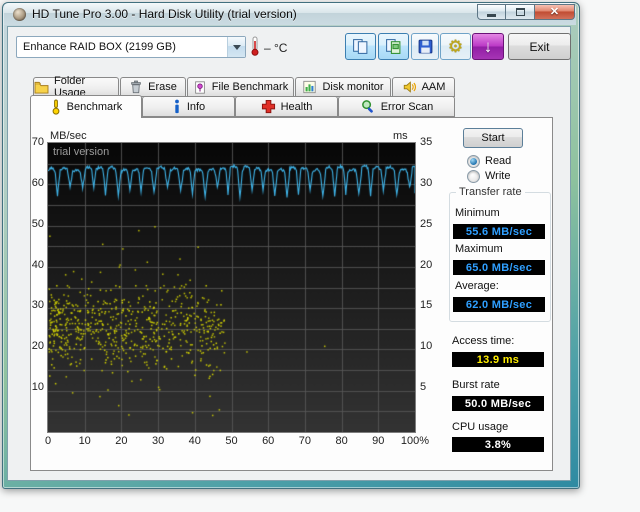 This screenshot has width=640, height=512. Describe the element at coordinates (378, 441) in the screenshot. I see `axis-tick: 90` at that location.